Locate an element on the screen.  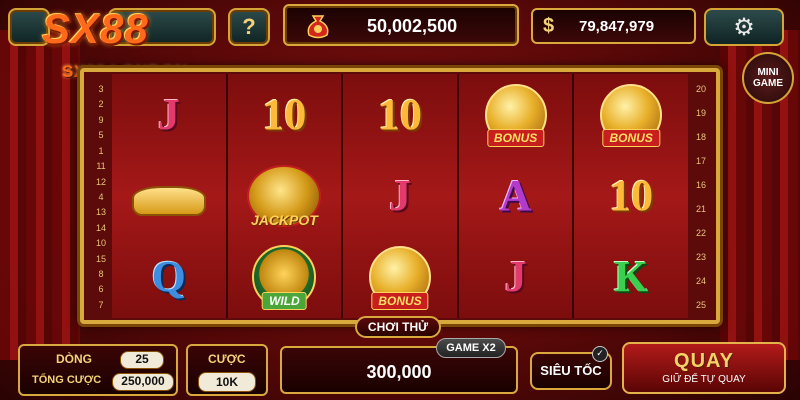
mini-game-button: MINI GAME is located at coordinates (768, 78).